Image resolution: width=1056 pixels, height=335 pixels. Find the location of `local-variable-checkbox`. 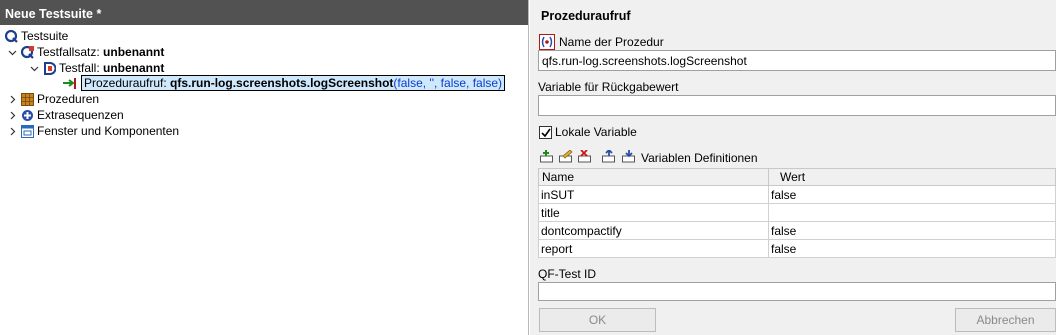

local-variable-checkbox is located at coordinates (545, 132).